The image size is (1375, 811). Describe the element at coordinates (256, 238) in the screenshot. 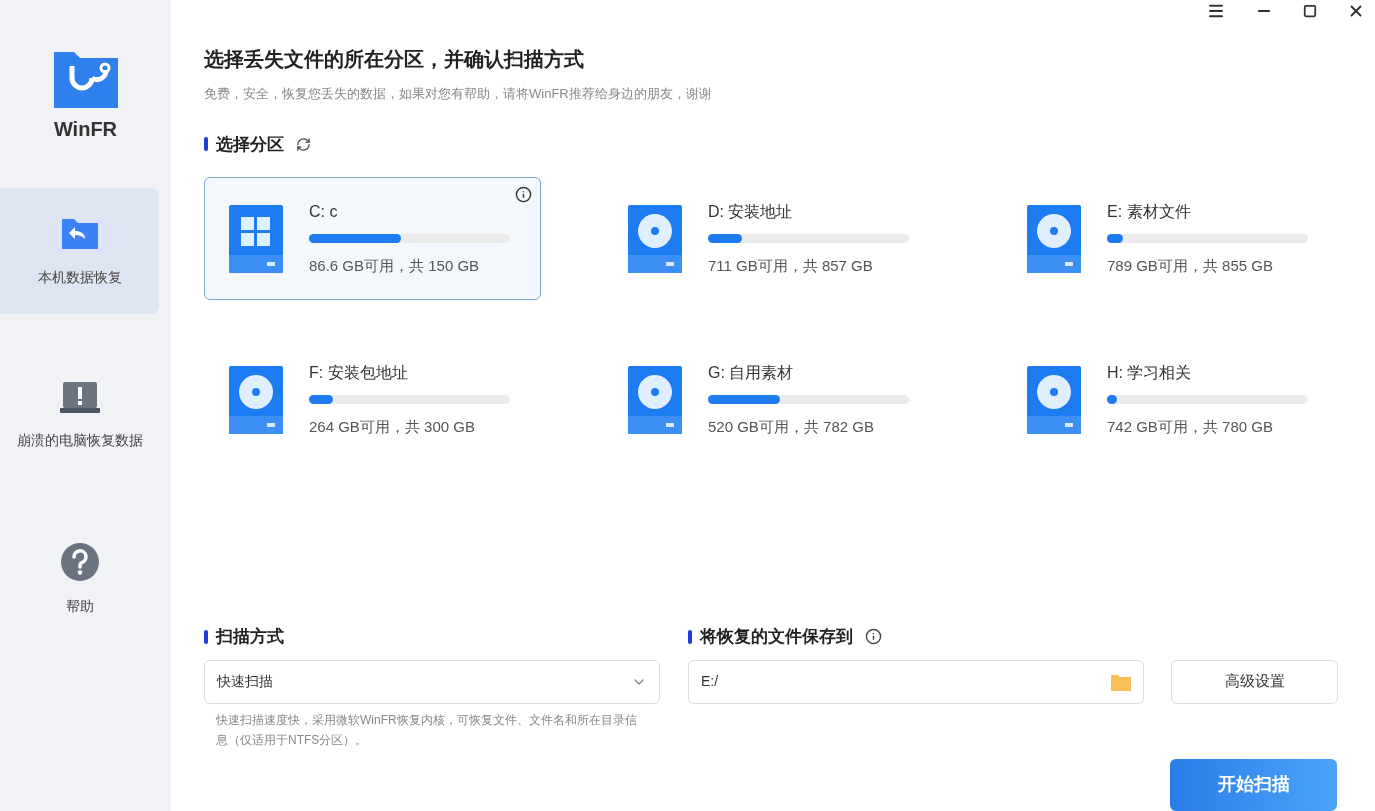

I see `windows-drive-icon` at that location.